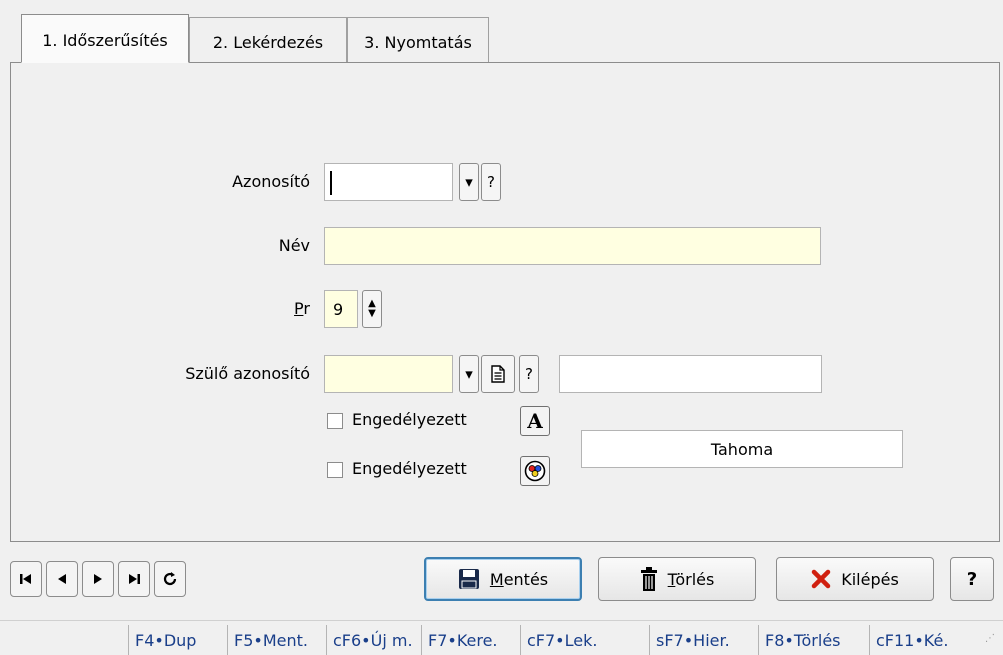 This screenshot has height=655, width=1003. I want to click on font-preview-text: Tahoma, so click(742, 449).